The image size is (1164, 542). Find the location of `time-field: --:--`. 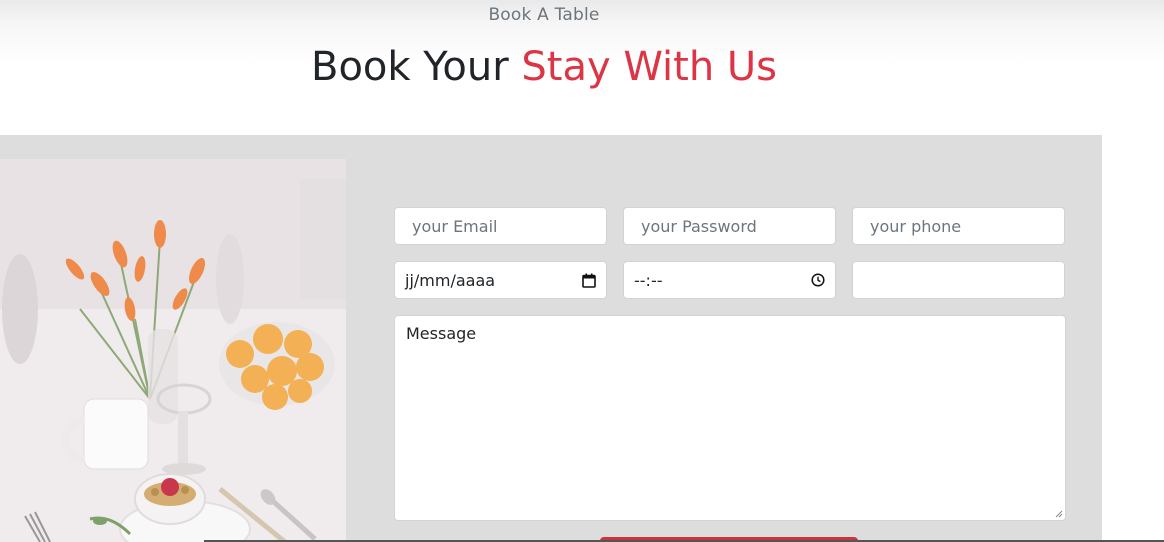

time-field: --:-- is located at coordinates (729, 280).